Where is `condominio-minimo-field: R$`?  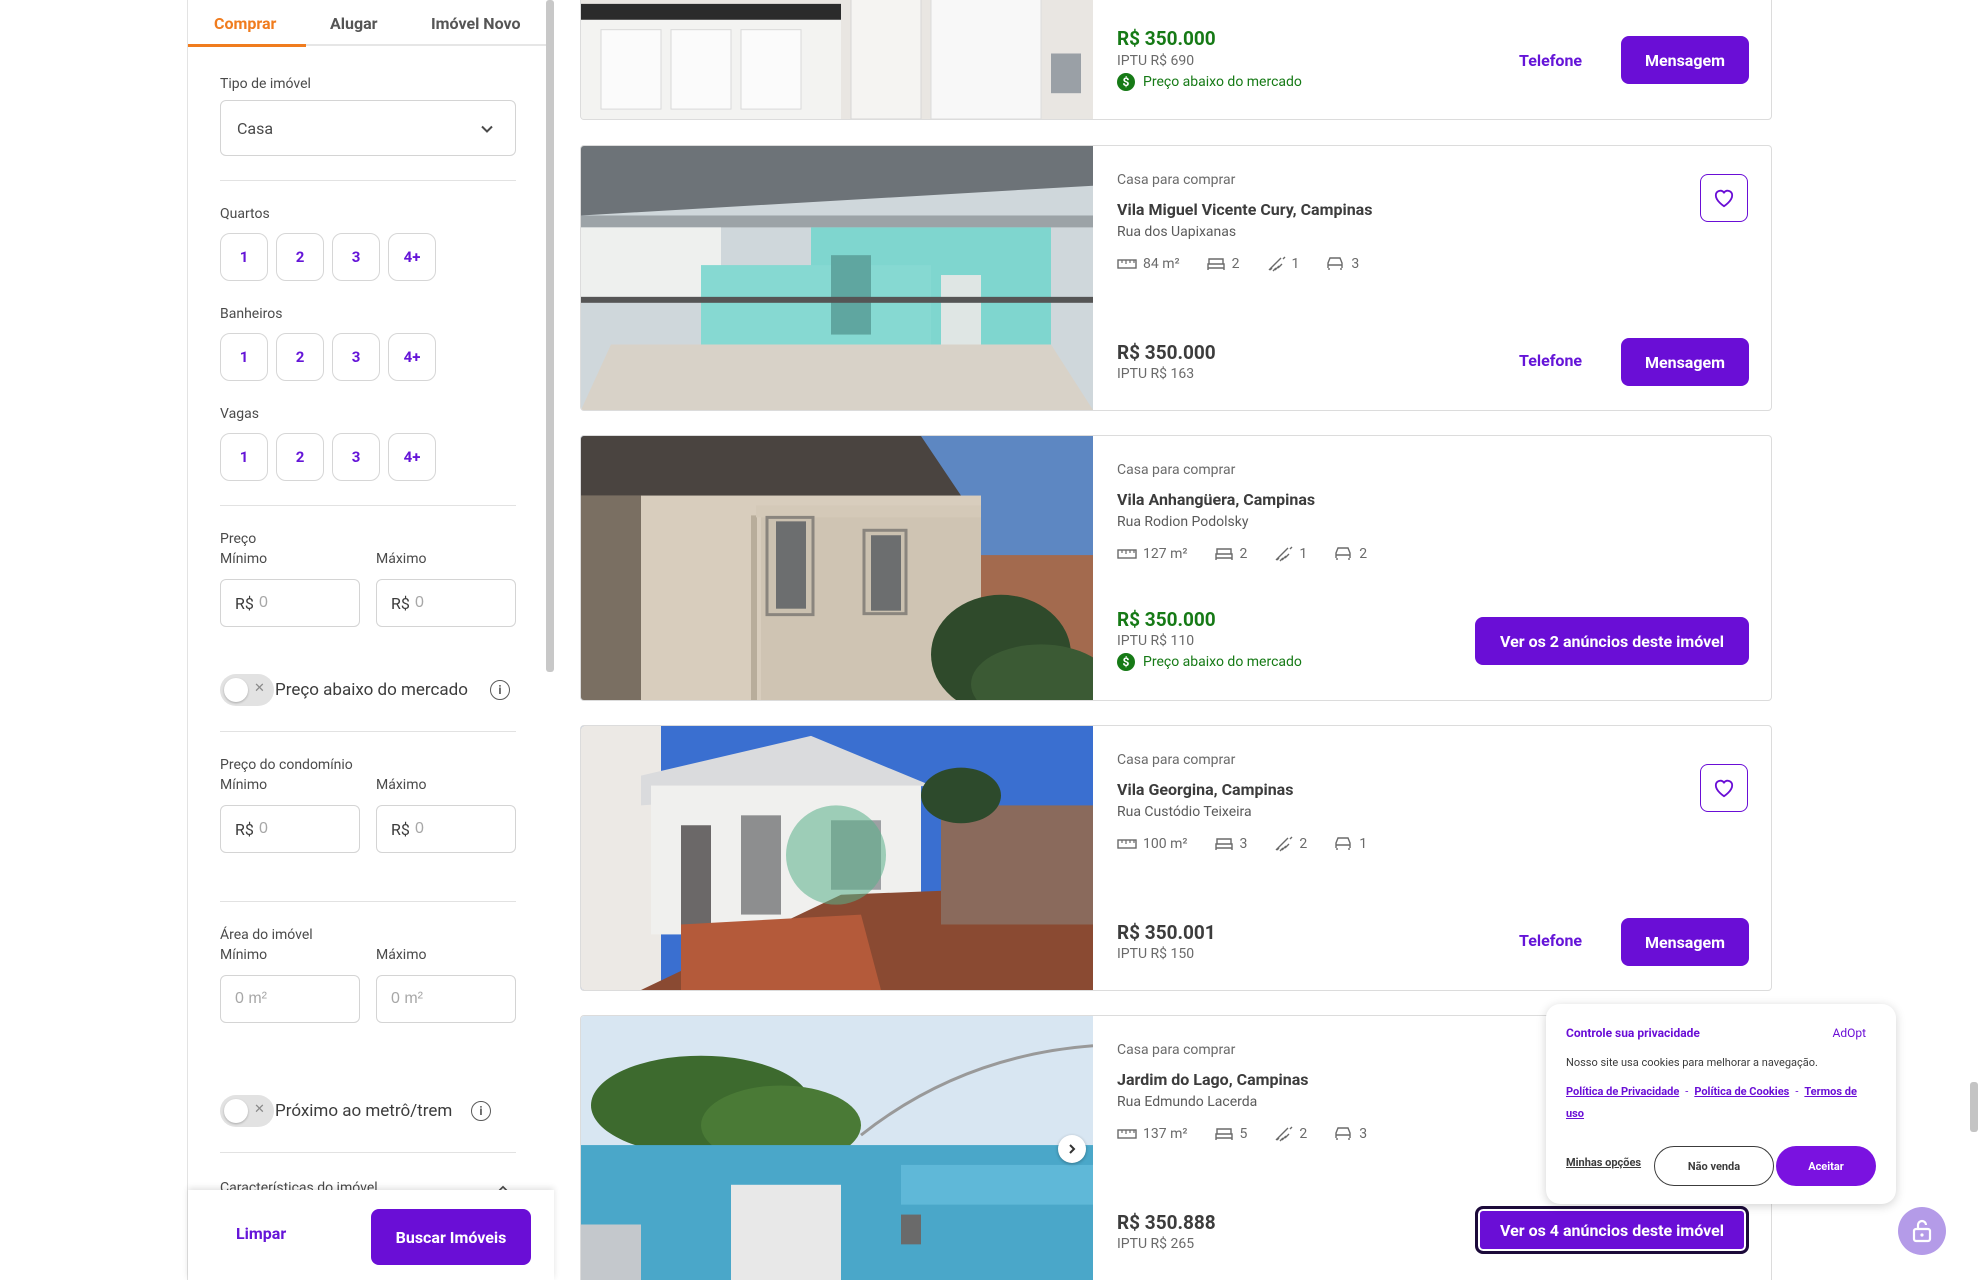 condominio-minimo-field: R$ is located at coordinates (290, 829).